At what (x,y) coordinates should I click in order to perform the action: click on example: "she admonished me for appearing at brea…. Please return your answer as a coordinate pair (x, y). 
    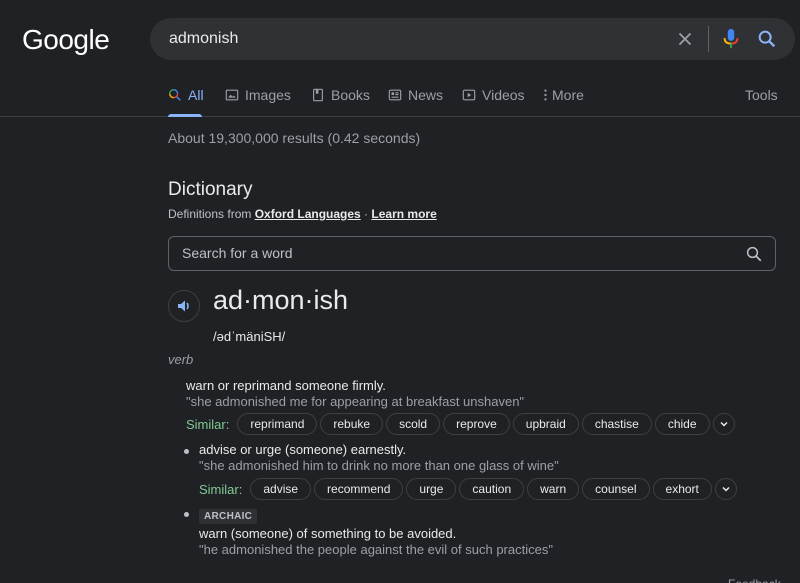
    Looking at the image, I should click on (355, 401).